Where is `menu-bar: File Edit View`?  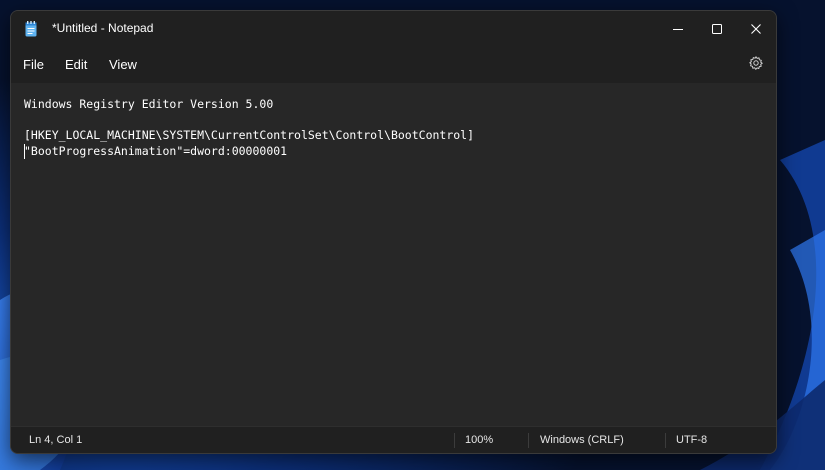
menu-bar: File Edit View is located at coordinates (393, 65).